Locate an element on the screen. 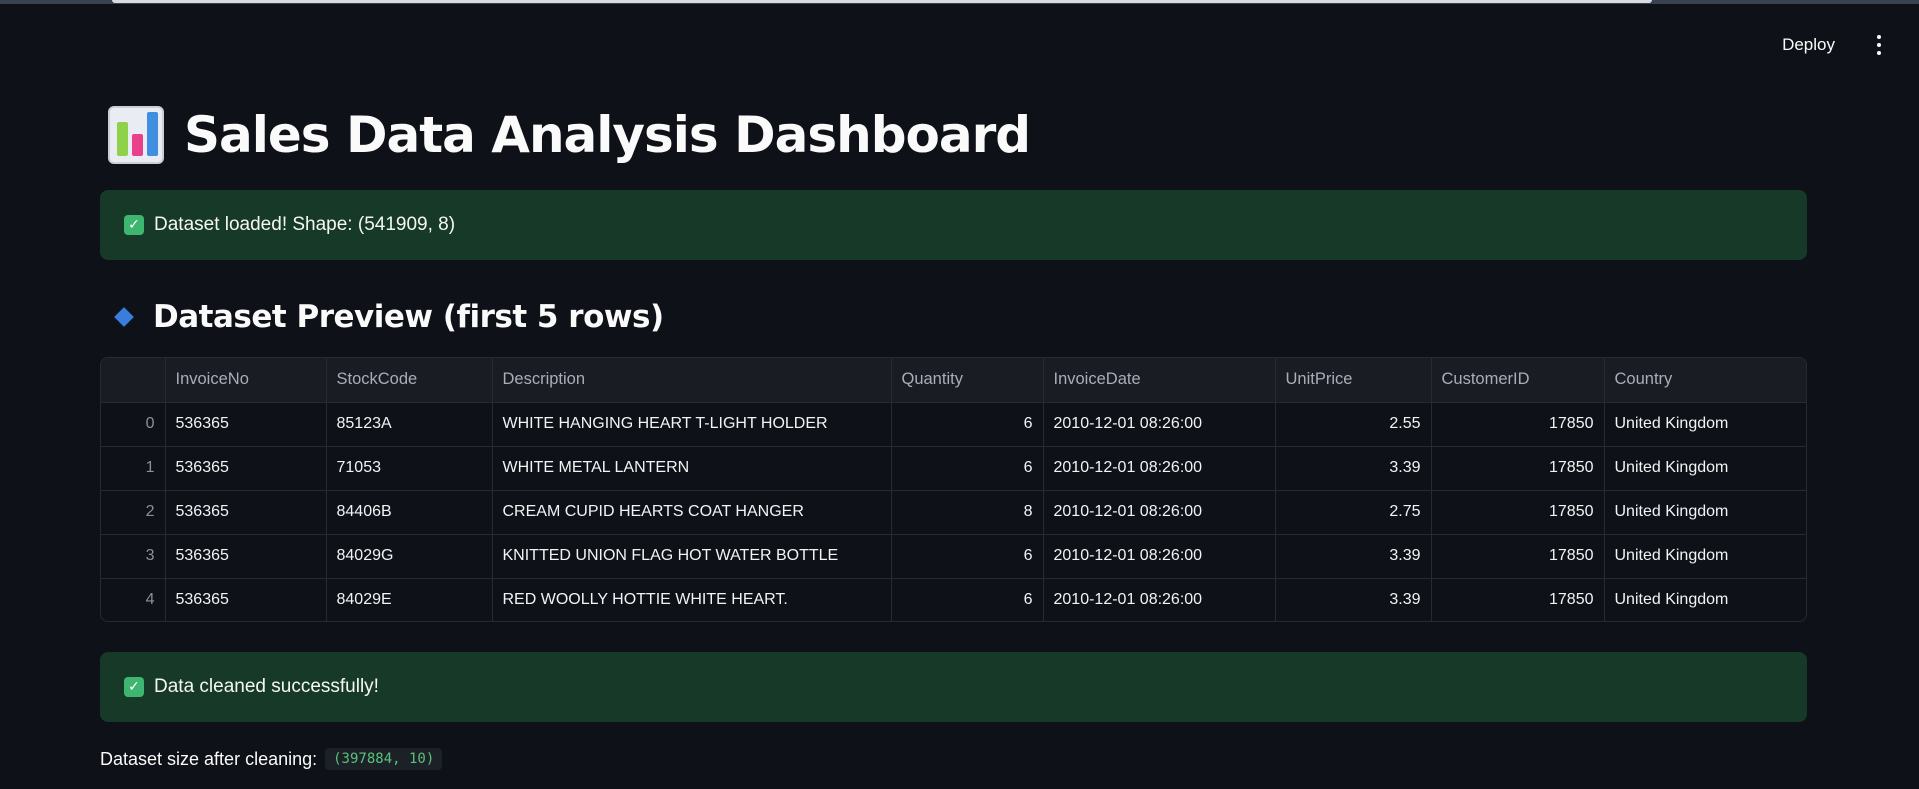  row-index: 2 is located at coordinates (133, 512).